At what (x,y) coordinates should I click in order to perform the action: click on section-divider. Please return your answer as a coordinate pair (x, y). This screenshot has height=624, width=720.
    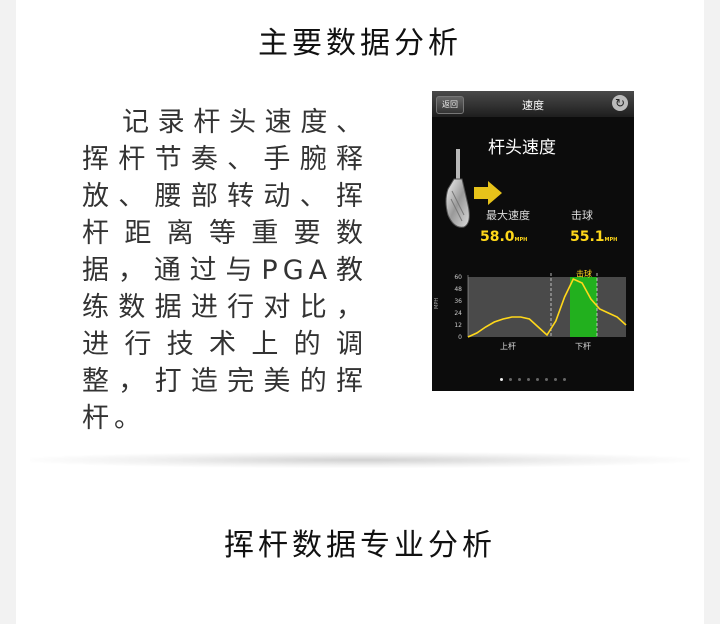
    Looking at the image, I should click on (360, 460).